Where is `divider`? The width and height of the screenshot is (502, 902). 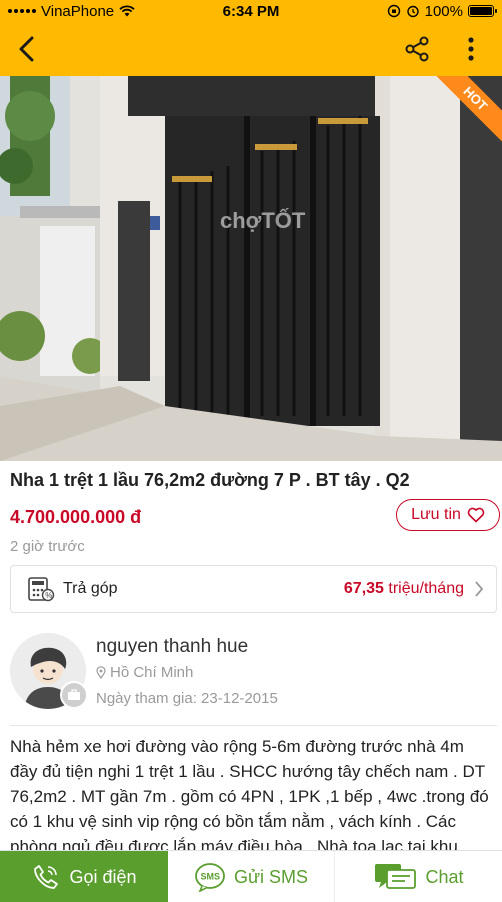
divider is located at coordinates (253, 725).